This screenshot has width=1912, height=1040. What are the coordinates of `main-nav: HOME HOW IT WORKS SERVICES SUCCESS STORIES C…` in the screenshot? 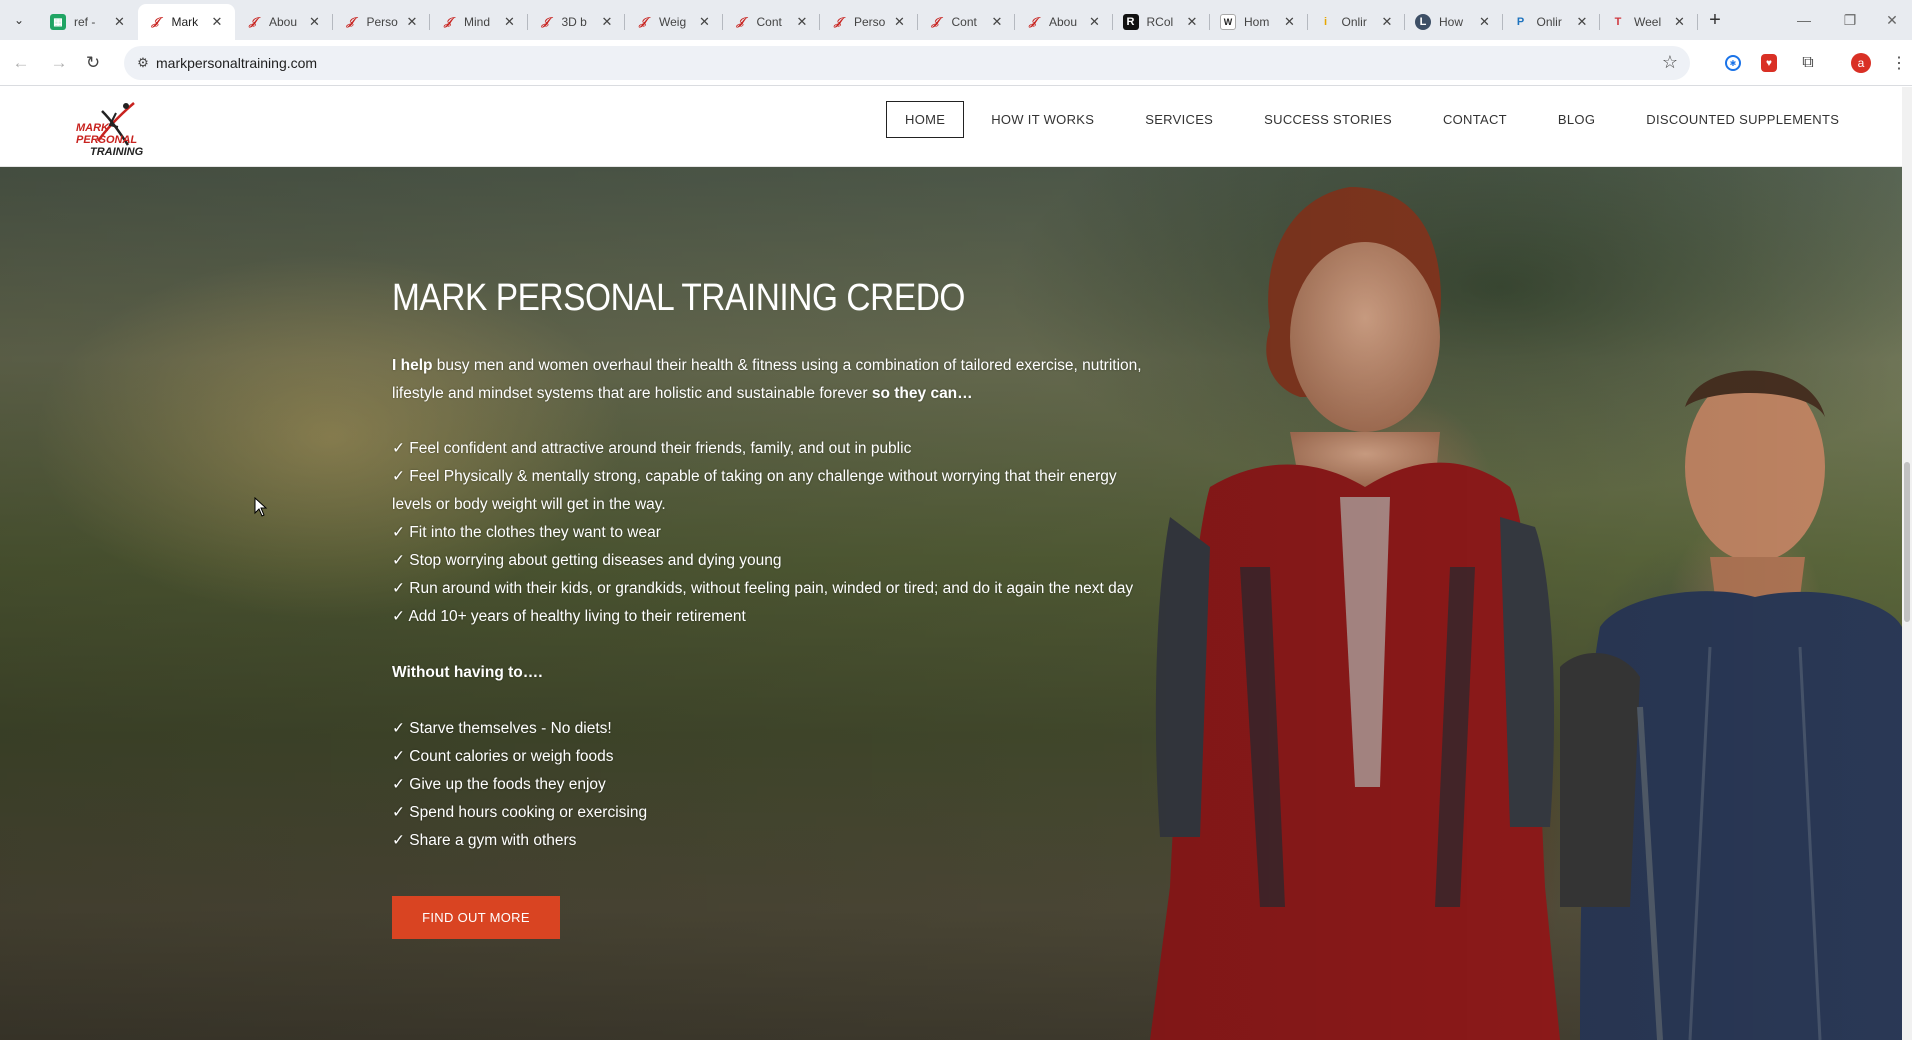 It's located at (1381, 119).